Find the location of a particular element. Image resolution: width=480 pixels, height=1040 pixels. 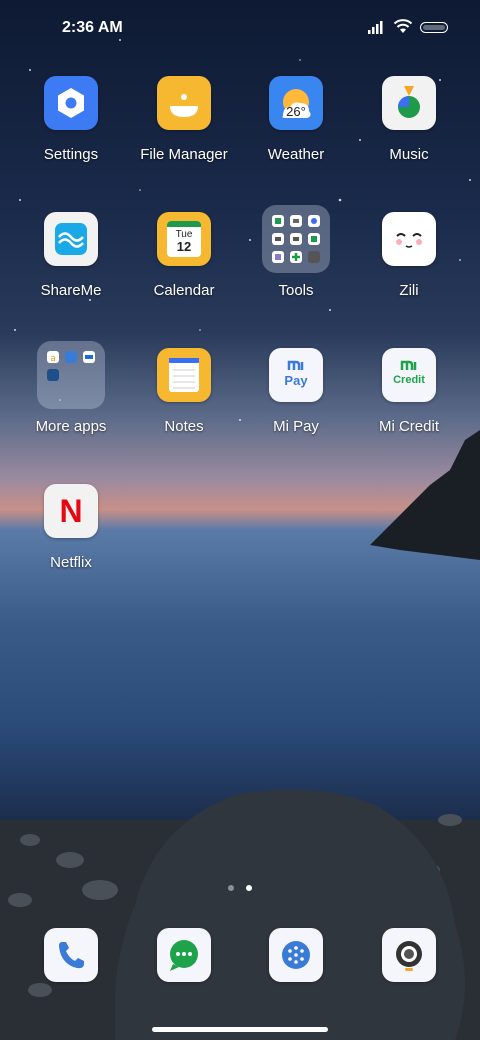

app-label: Mi Credit is located at coordinates (408, 426).